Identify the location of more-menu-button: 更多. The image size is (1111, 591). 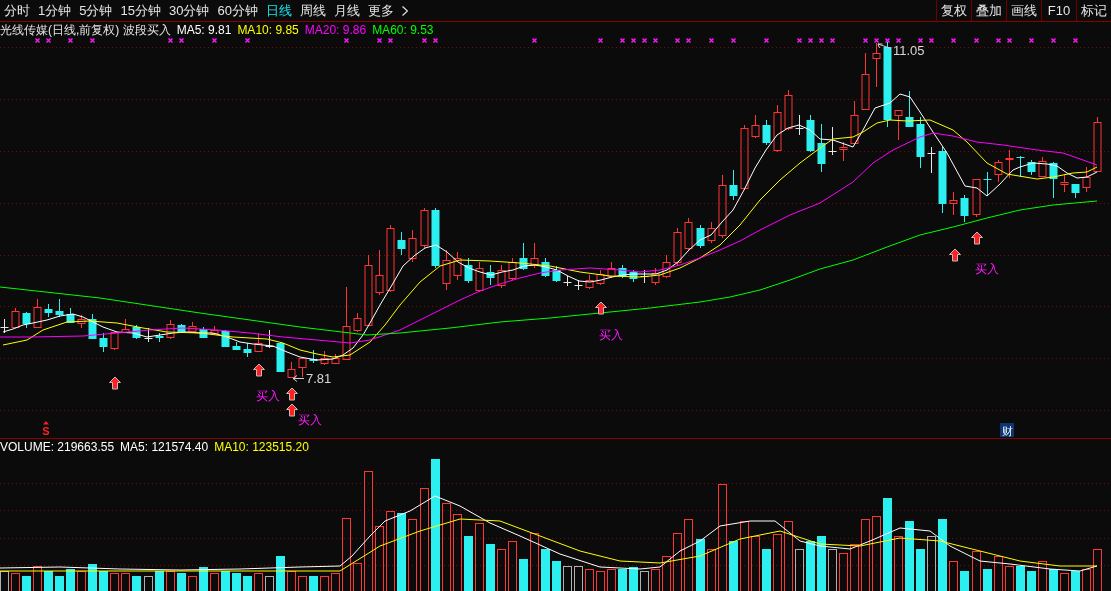
(387, 10).